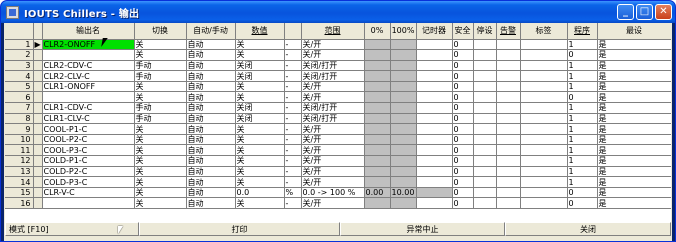  Describe the element at coordinates (260, 31) in the screenshot. I see `header-value: 数值` at that location.